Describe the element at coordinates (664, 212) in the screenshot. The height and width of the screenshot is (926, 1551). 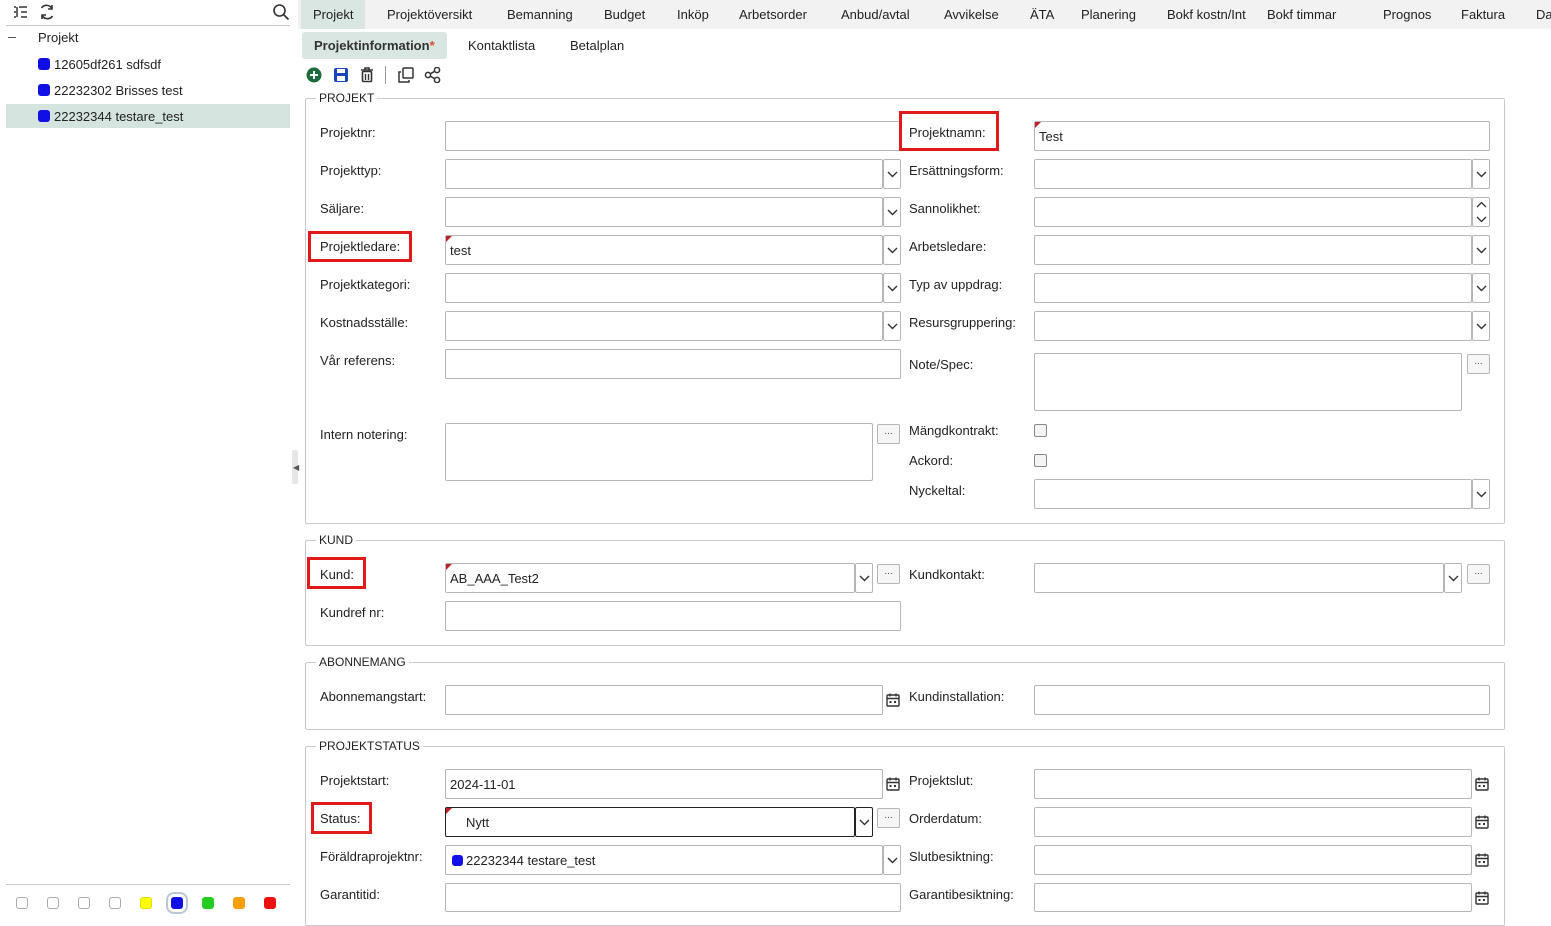
I see `saljare-select` at that location.